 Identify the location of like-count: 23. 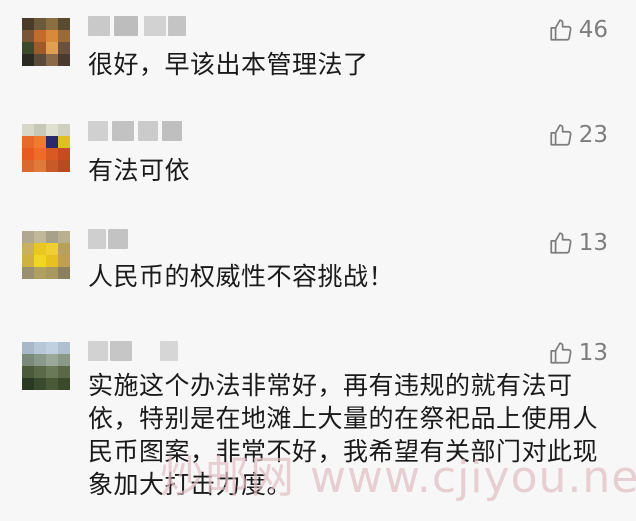
(593, 135).